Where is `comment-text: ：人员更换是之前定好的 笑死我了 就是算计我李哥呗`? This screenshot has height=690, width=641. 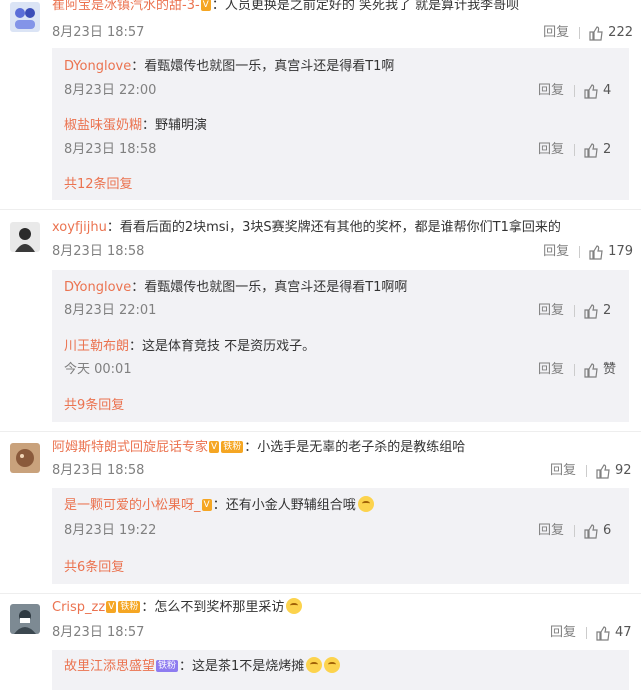
comment-text: ：人员更换是之前定好的 笑死我了 就是算计我李哥呗 is located at coordinates (365, 6).